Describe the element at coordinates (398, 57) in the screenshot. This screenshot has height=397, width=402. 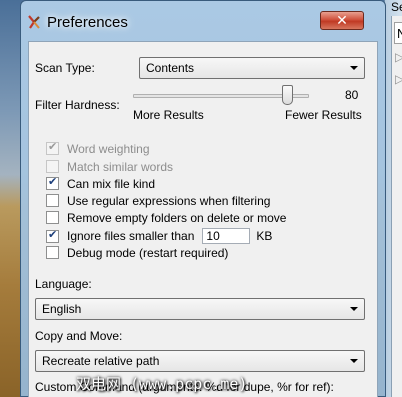
I see `background-window-item-1: ▷` at that location.